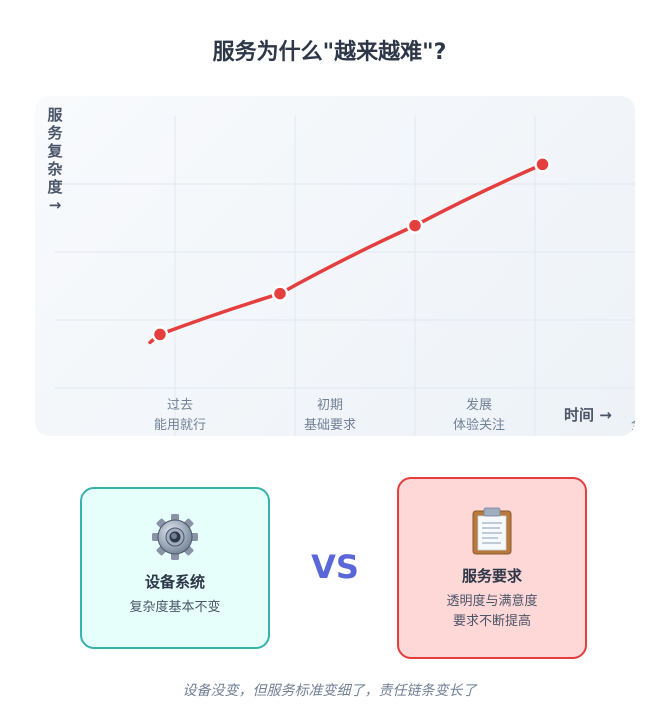 This screenshot has height=723, width=659. I want to click on stage-label-line1: 发展, so click(478, 405).